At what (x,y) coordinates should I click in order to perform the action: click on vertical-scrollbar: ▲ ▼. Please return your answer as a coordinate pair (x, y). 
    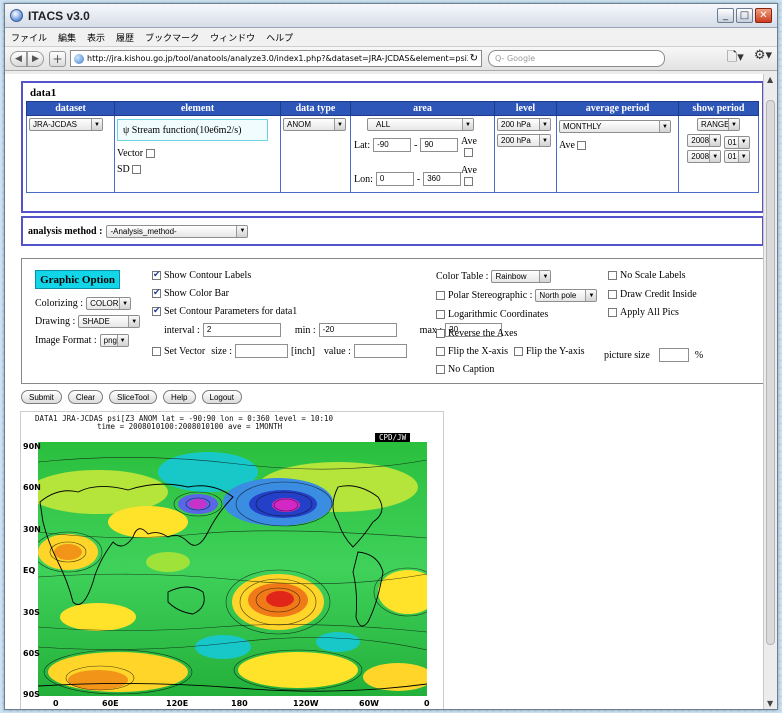
    Looking at the image, I should click on (770, 391).